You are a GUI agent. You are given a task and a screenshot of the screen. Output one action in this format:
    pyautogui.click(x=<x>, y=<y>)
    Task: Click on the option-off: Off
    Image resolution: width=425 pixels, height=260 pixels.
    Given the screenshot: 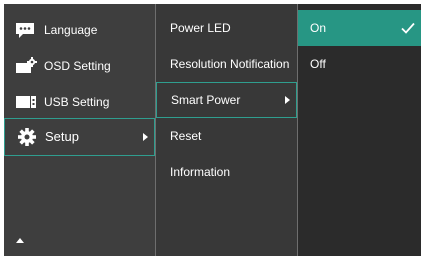 What is the action you would take?
    pyautogui.click(x=359, y=64)
    